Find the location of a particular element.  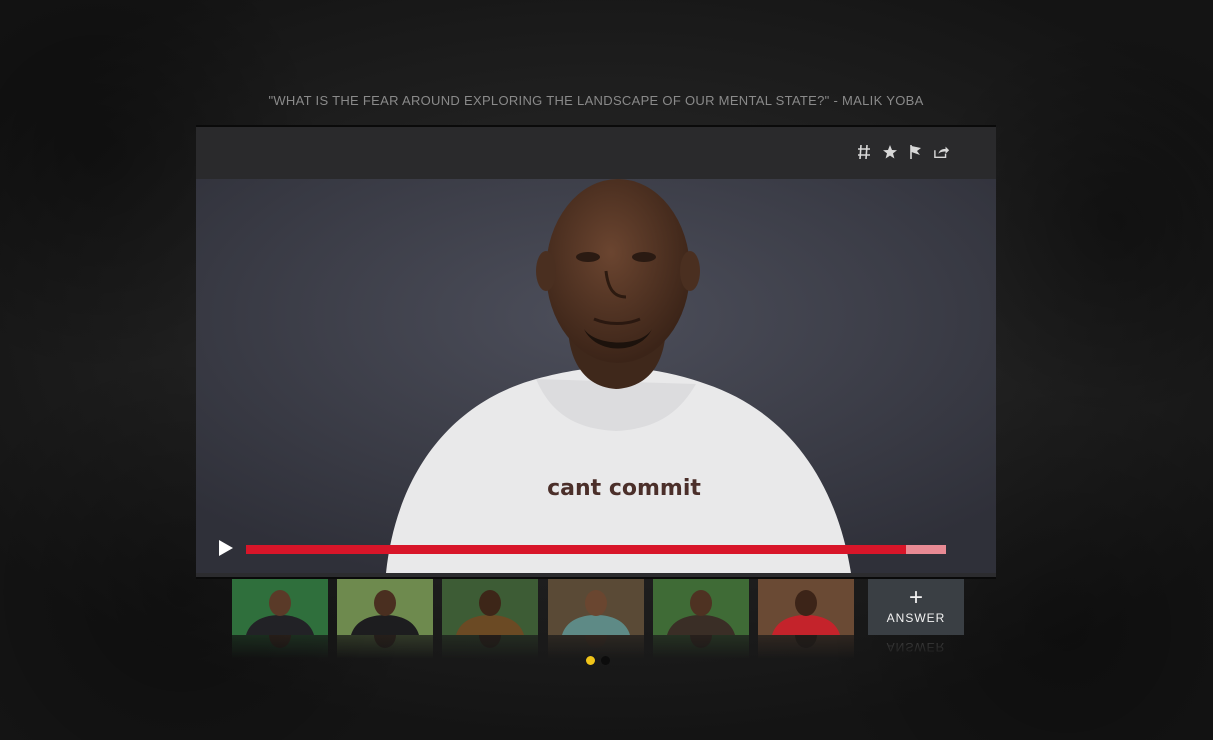

progress-bar is located at coordinates (596, 549).